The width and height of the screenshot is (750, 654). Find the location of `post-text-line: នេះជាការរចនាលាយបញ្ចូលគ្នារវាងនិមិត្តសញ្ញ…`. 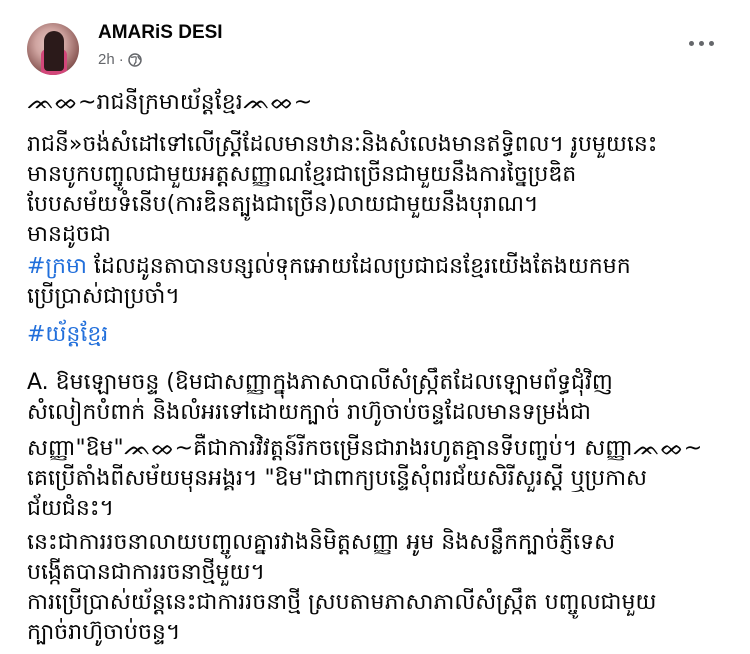

post-text-line: នេះជាការរចនាលាយបញ្ចូលគ្នារវាងនិមិត្តសញ្ញ… is located at coordinates (321, 542).